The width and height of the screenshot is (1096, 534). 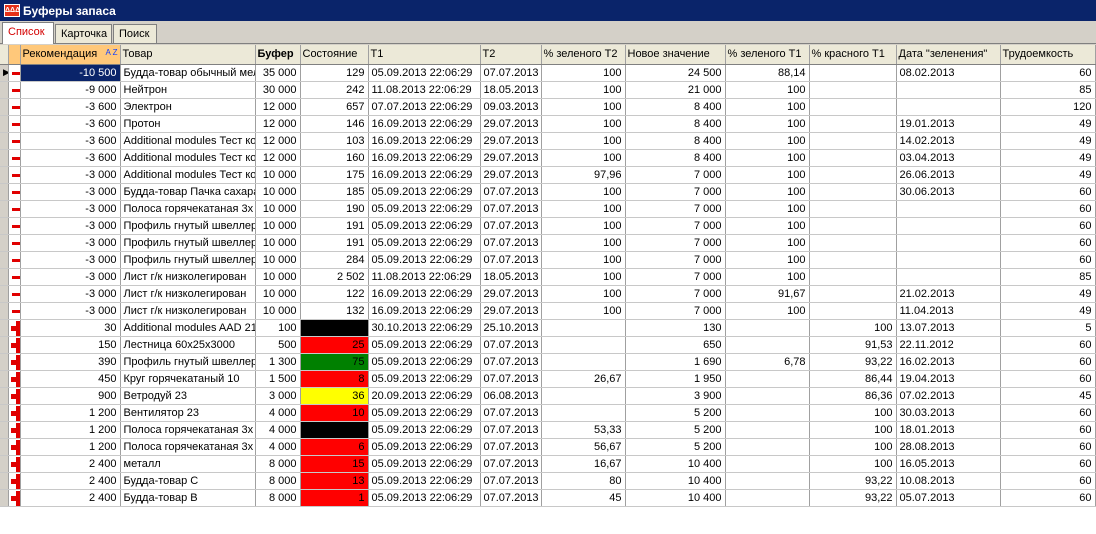 What do you see at coordinates (188, 396) in the screenshot?
I see `cell-item: Ветродуй 23` at bounding box center [188, 396].